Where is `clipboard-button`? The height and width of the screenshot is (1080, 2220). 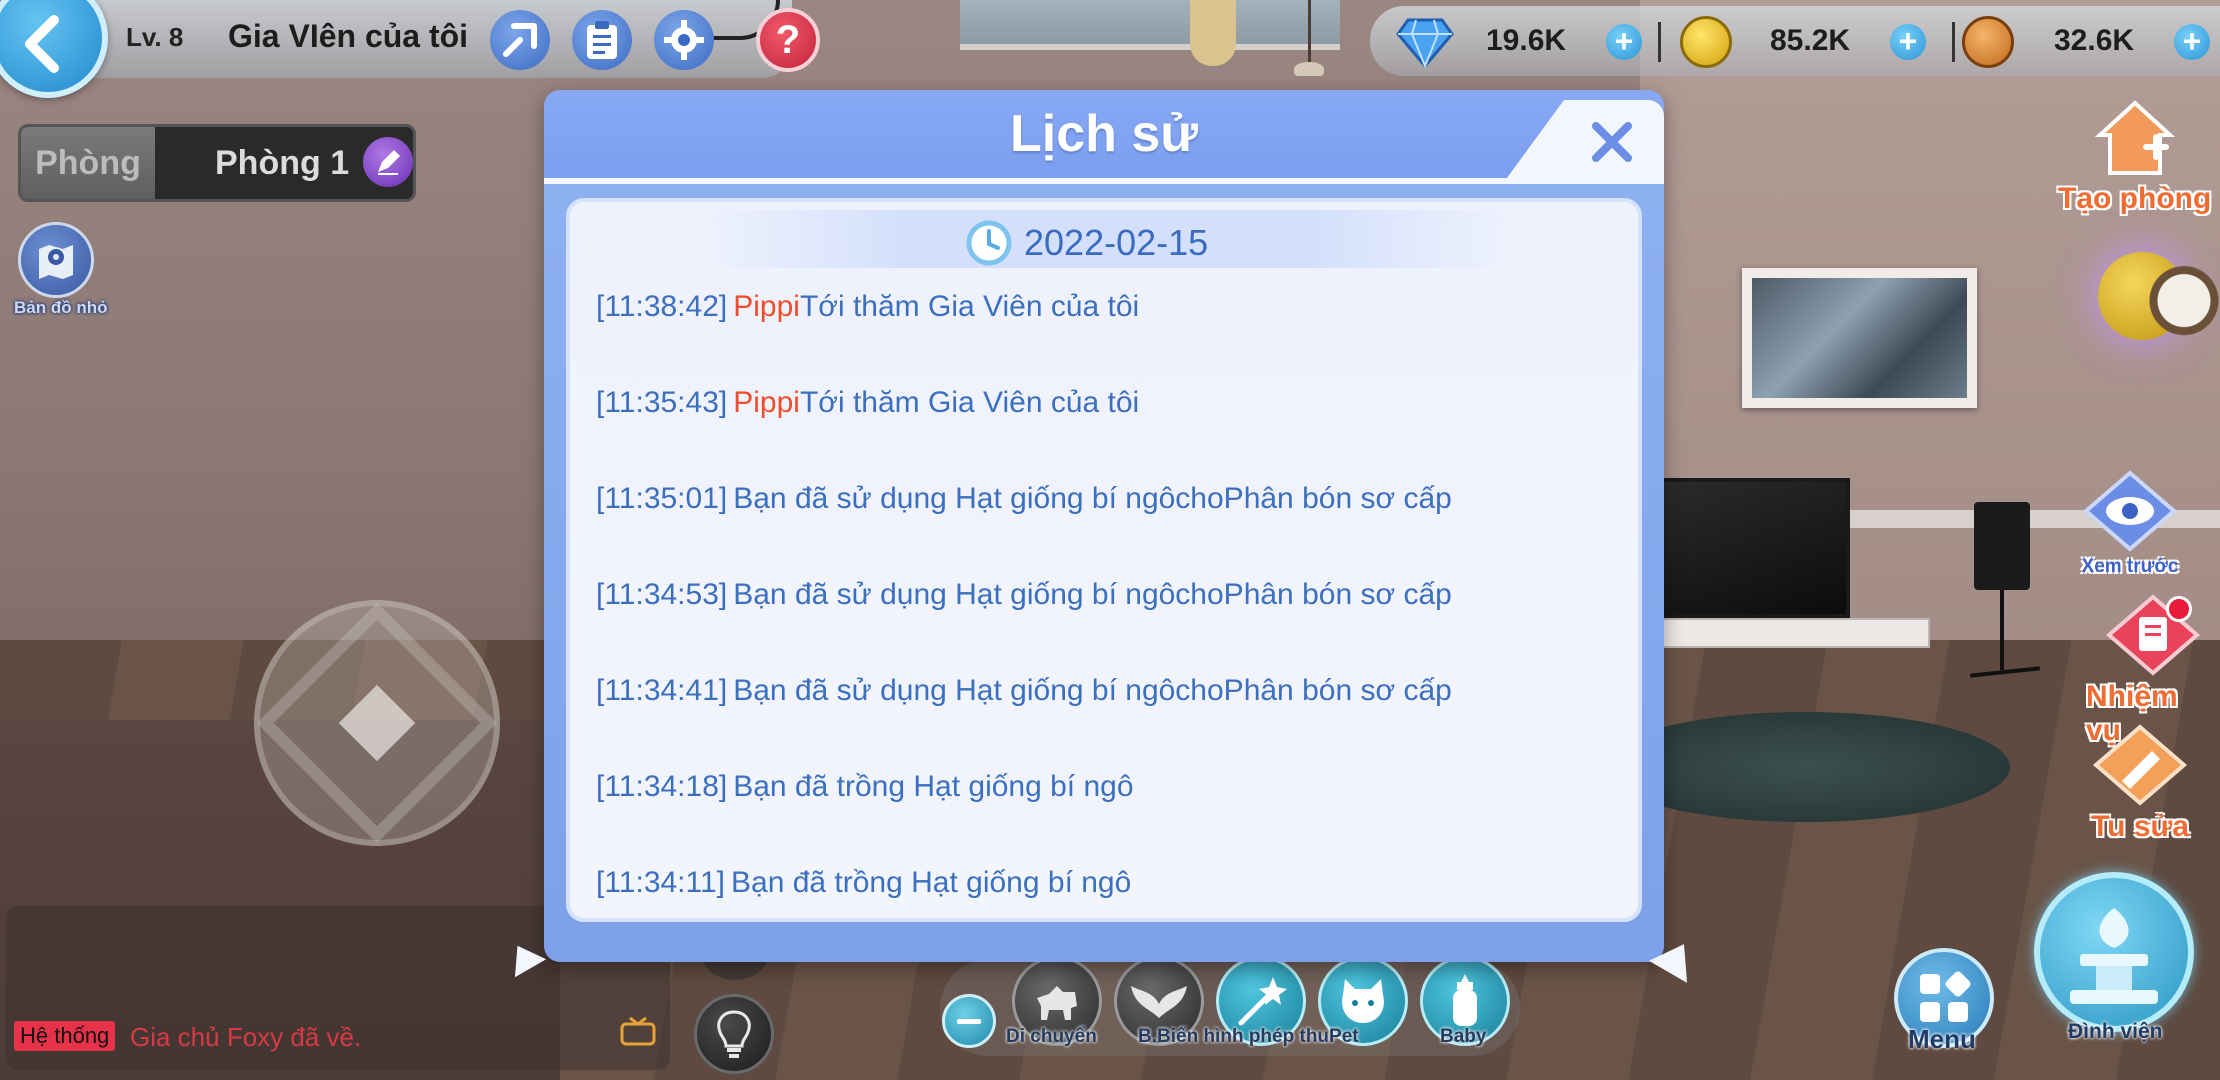
clipboard-button is located at coordinates (602, 40).